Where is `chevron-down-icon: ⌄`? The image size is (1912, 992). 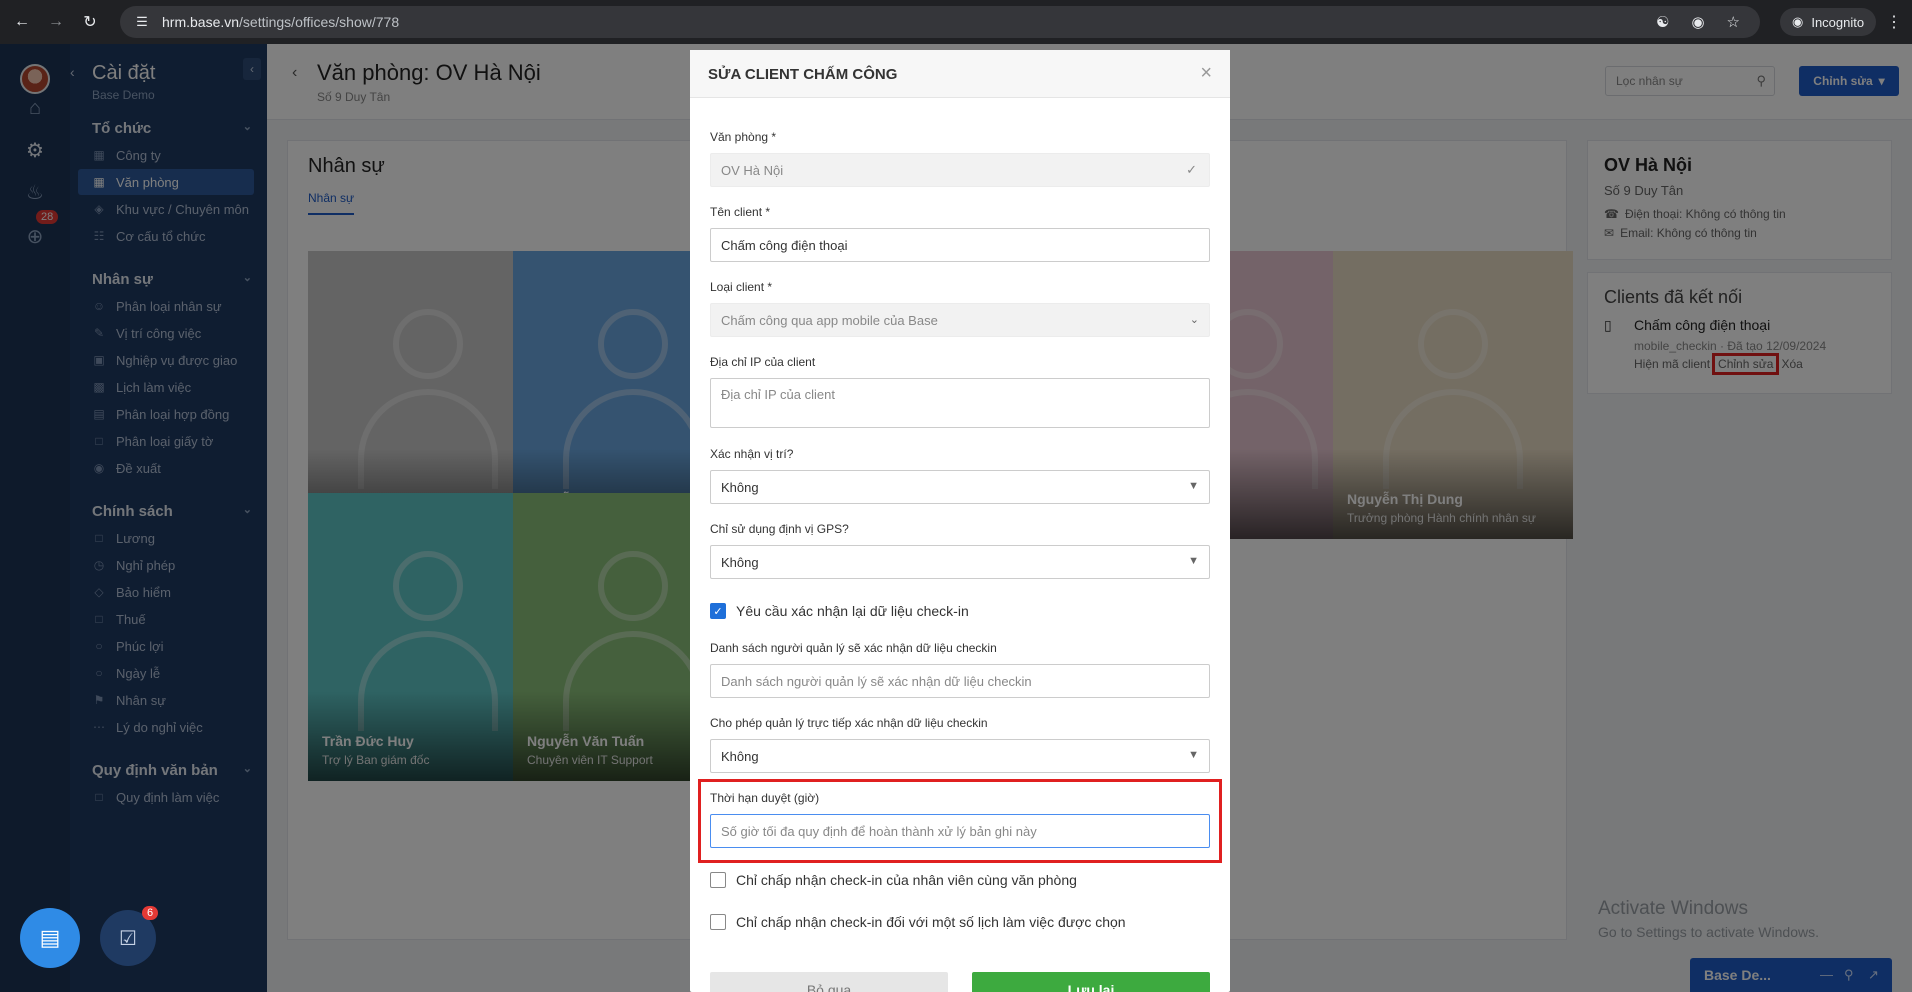
chevron-down-icon: ⌄ is located at coordinates (1194, 320).